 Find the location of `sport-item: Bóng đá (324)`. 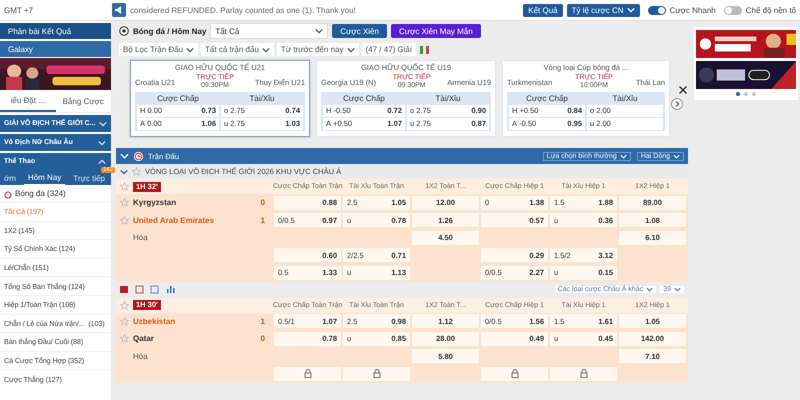

sport-item: Bóng đá (324) is located at coordinates (55, 193).